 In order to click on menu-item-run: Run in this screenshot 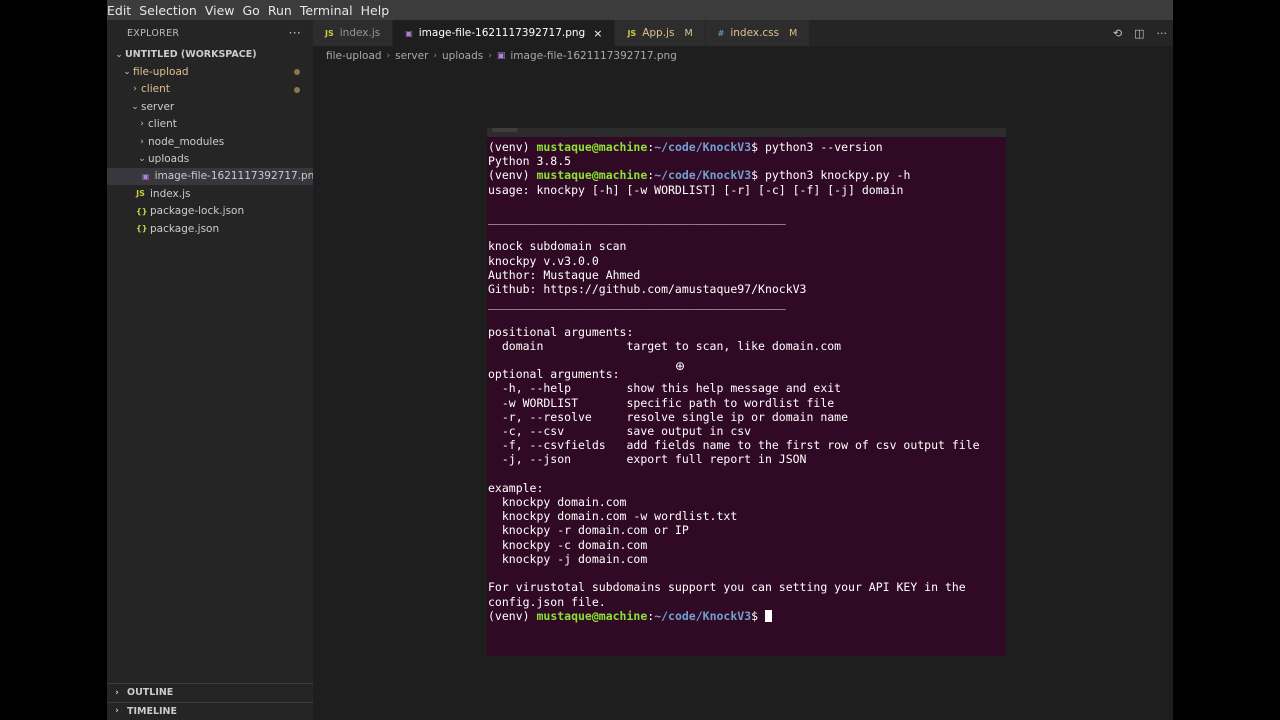, I will do `click(283, 10)`.